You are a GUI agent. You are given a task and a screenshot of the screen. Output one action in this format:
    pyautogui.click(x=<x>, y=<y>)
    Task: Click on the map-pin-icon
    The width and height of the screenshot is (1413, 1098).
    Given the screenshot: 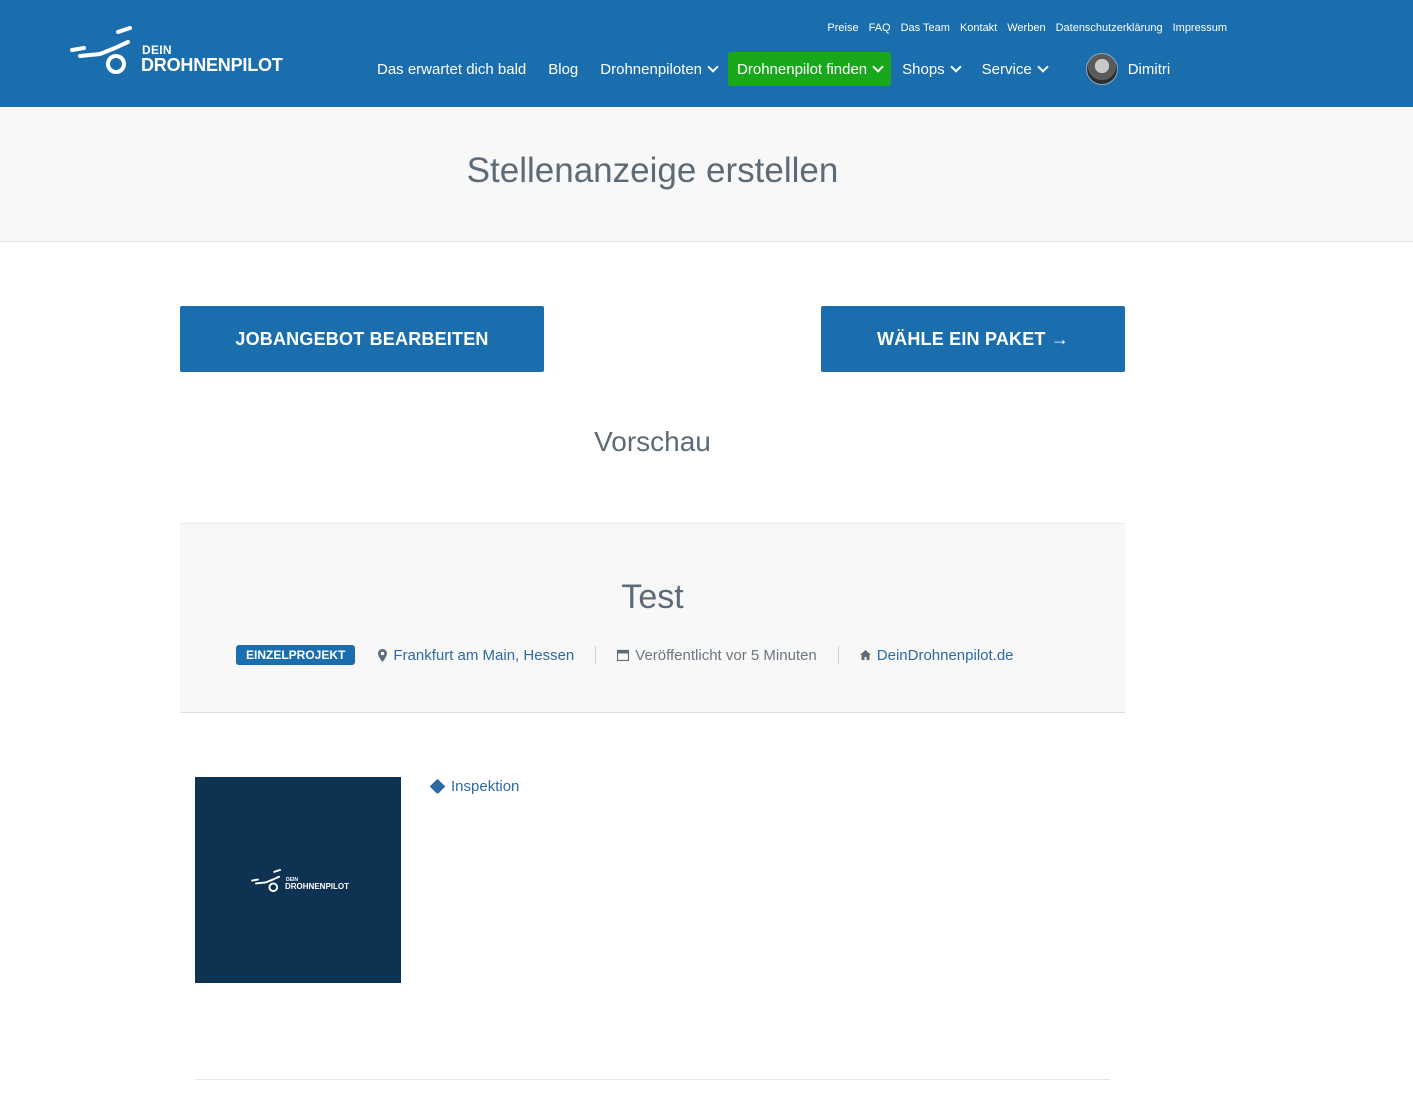 What is the action you would take?
    pyautogui.click(x=383, y=655)
    